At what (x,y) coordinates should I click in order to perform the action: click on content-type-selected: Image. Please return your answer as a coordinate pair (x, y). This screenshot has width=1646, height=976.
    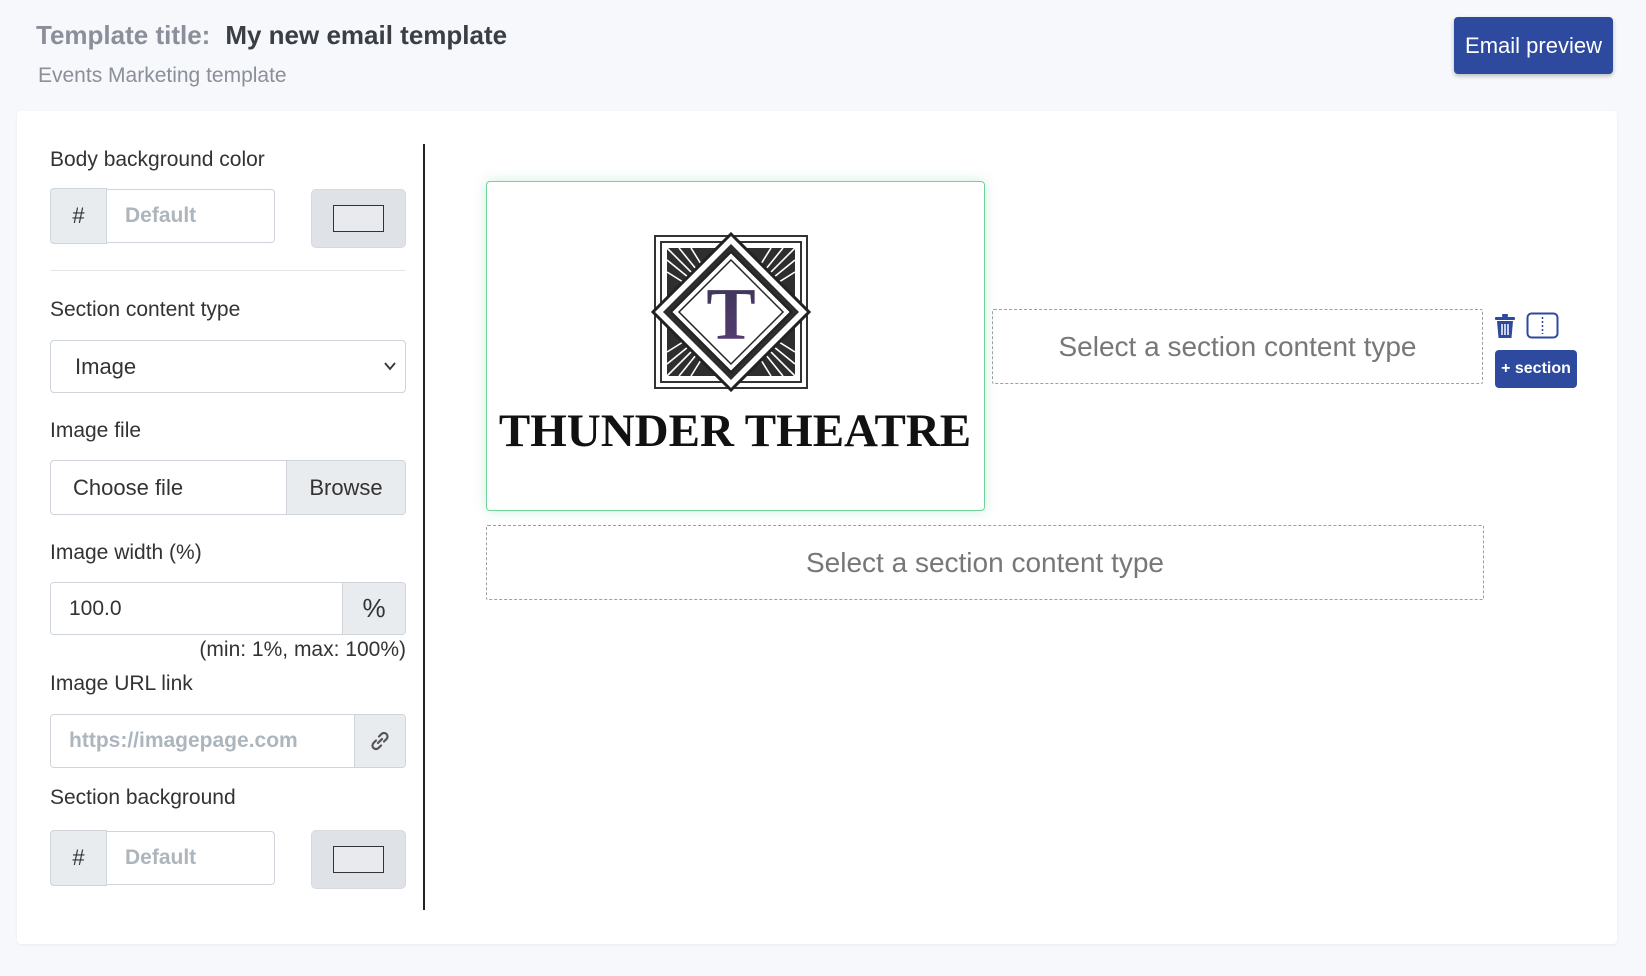
    Looking at the image, I should click on (106, 366).